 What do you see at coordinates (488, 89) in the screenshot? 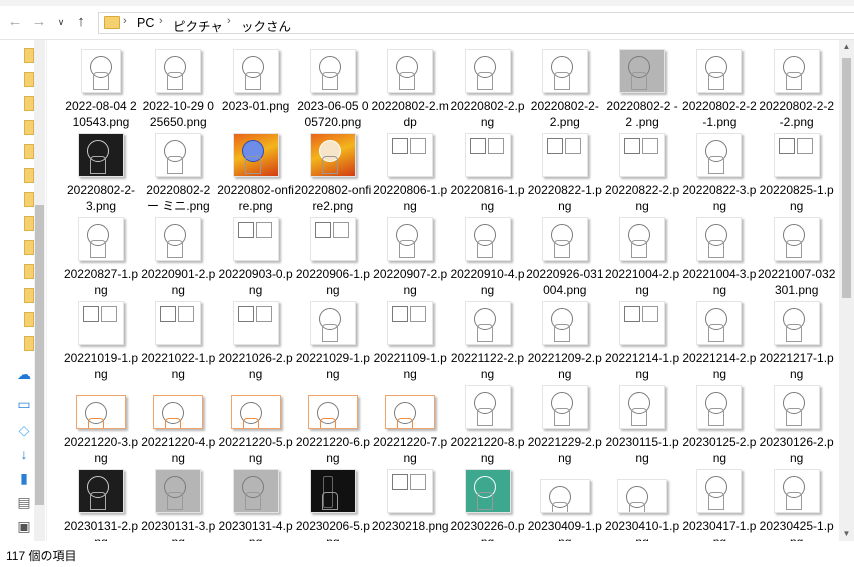
I see `file-item: 20220802-2.png` at bounding box center [488, 89].